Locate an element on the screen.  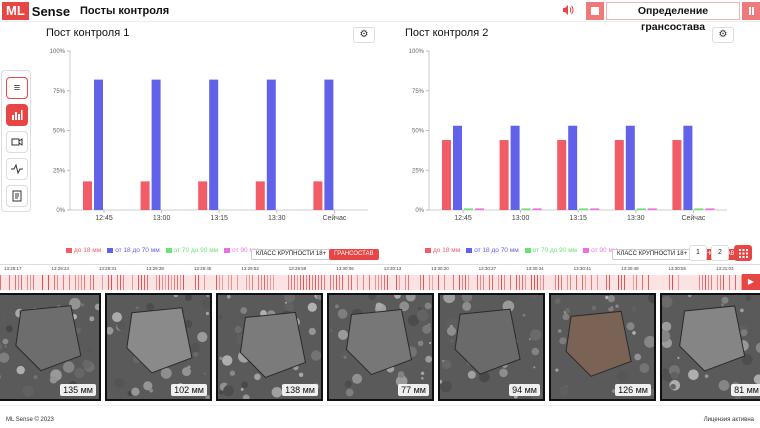
bar-chart-icon is located at coordinates (17, 115).